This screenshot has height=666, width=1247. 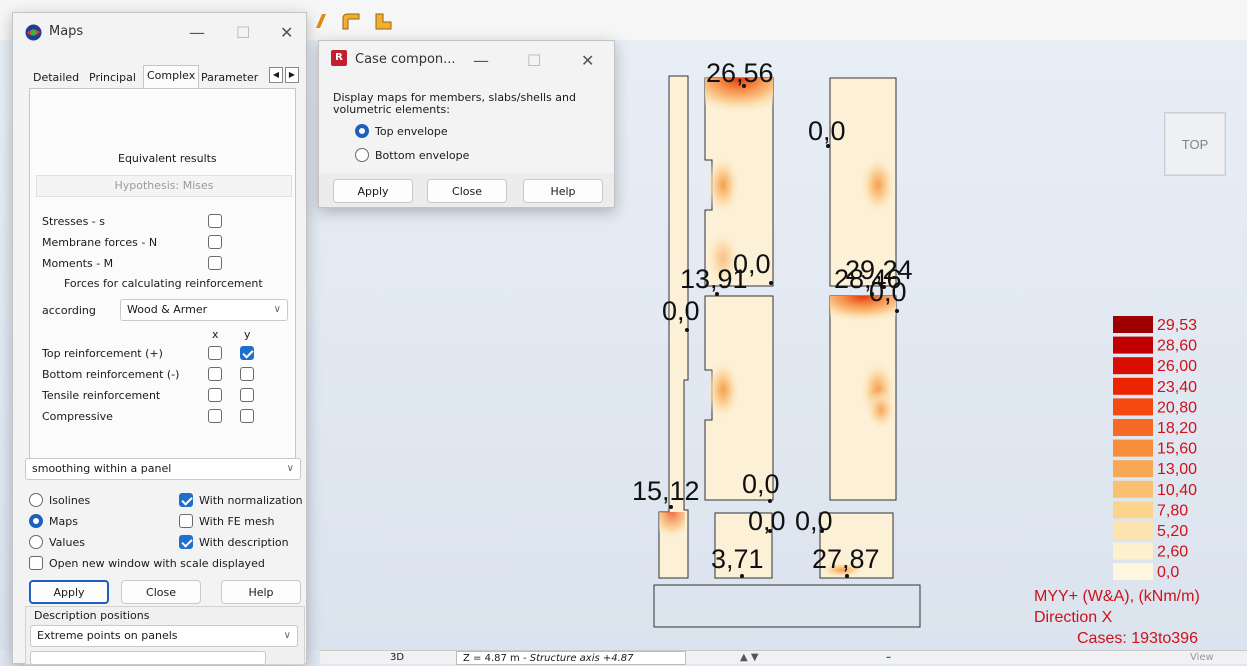 I want to click on open-new-window-label: Open new window with scale displayed, so click(x=157, y=563).